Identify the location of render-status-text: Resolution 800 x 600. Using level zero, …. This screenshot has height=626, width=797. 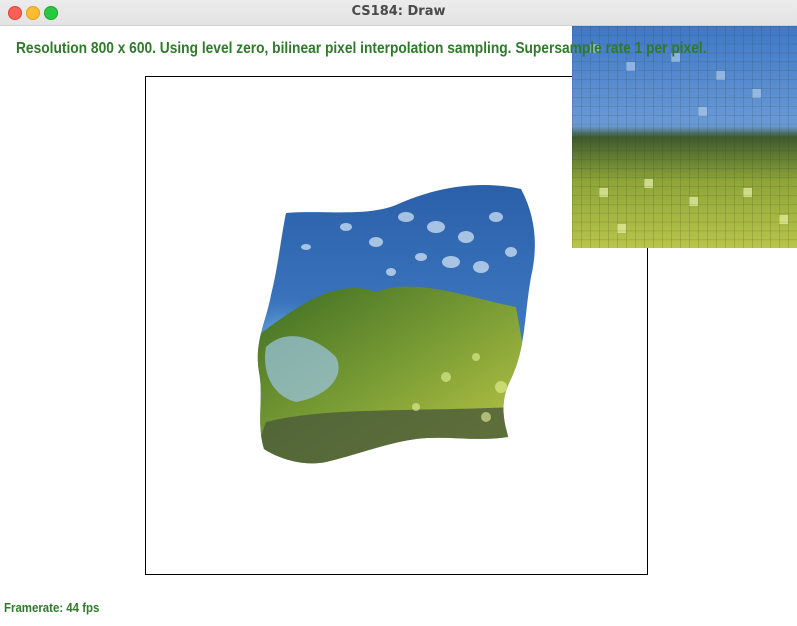
(361, 48).